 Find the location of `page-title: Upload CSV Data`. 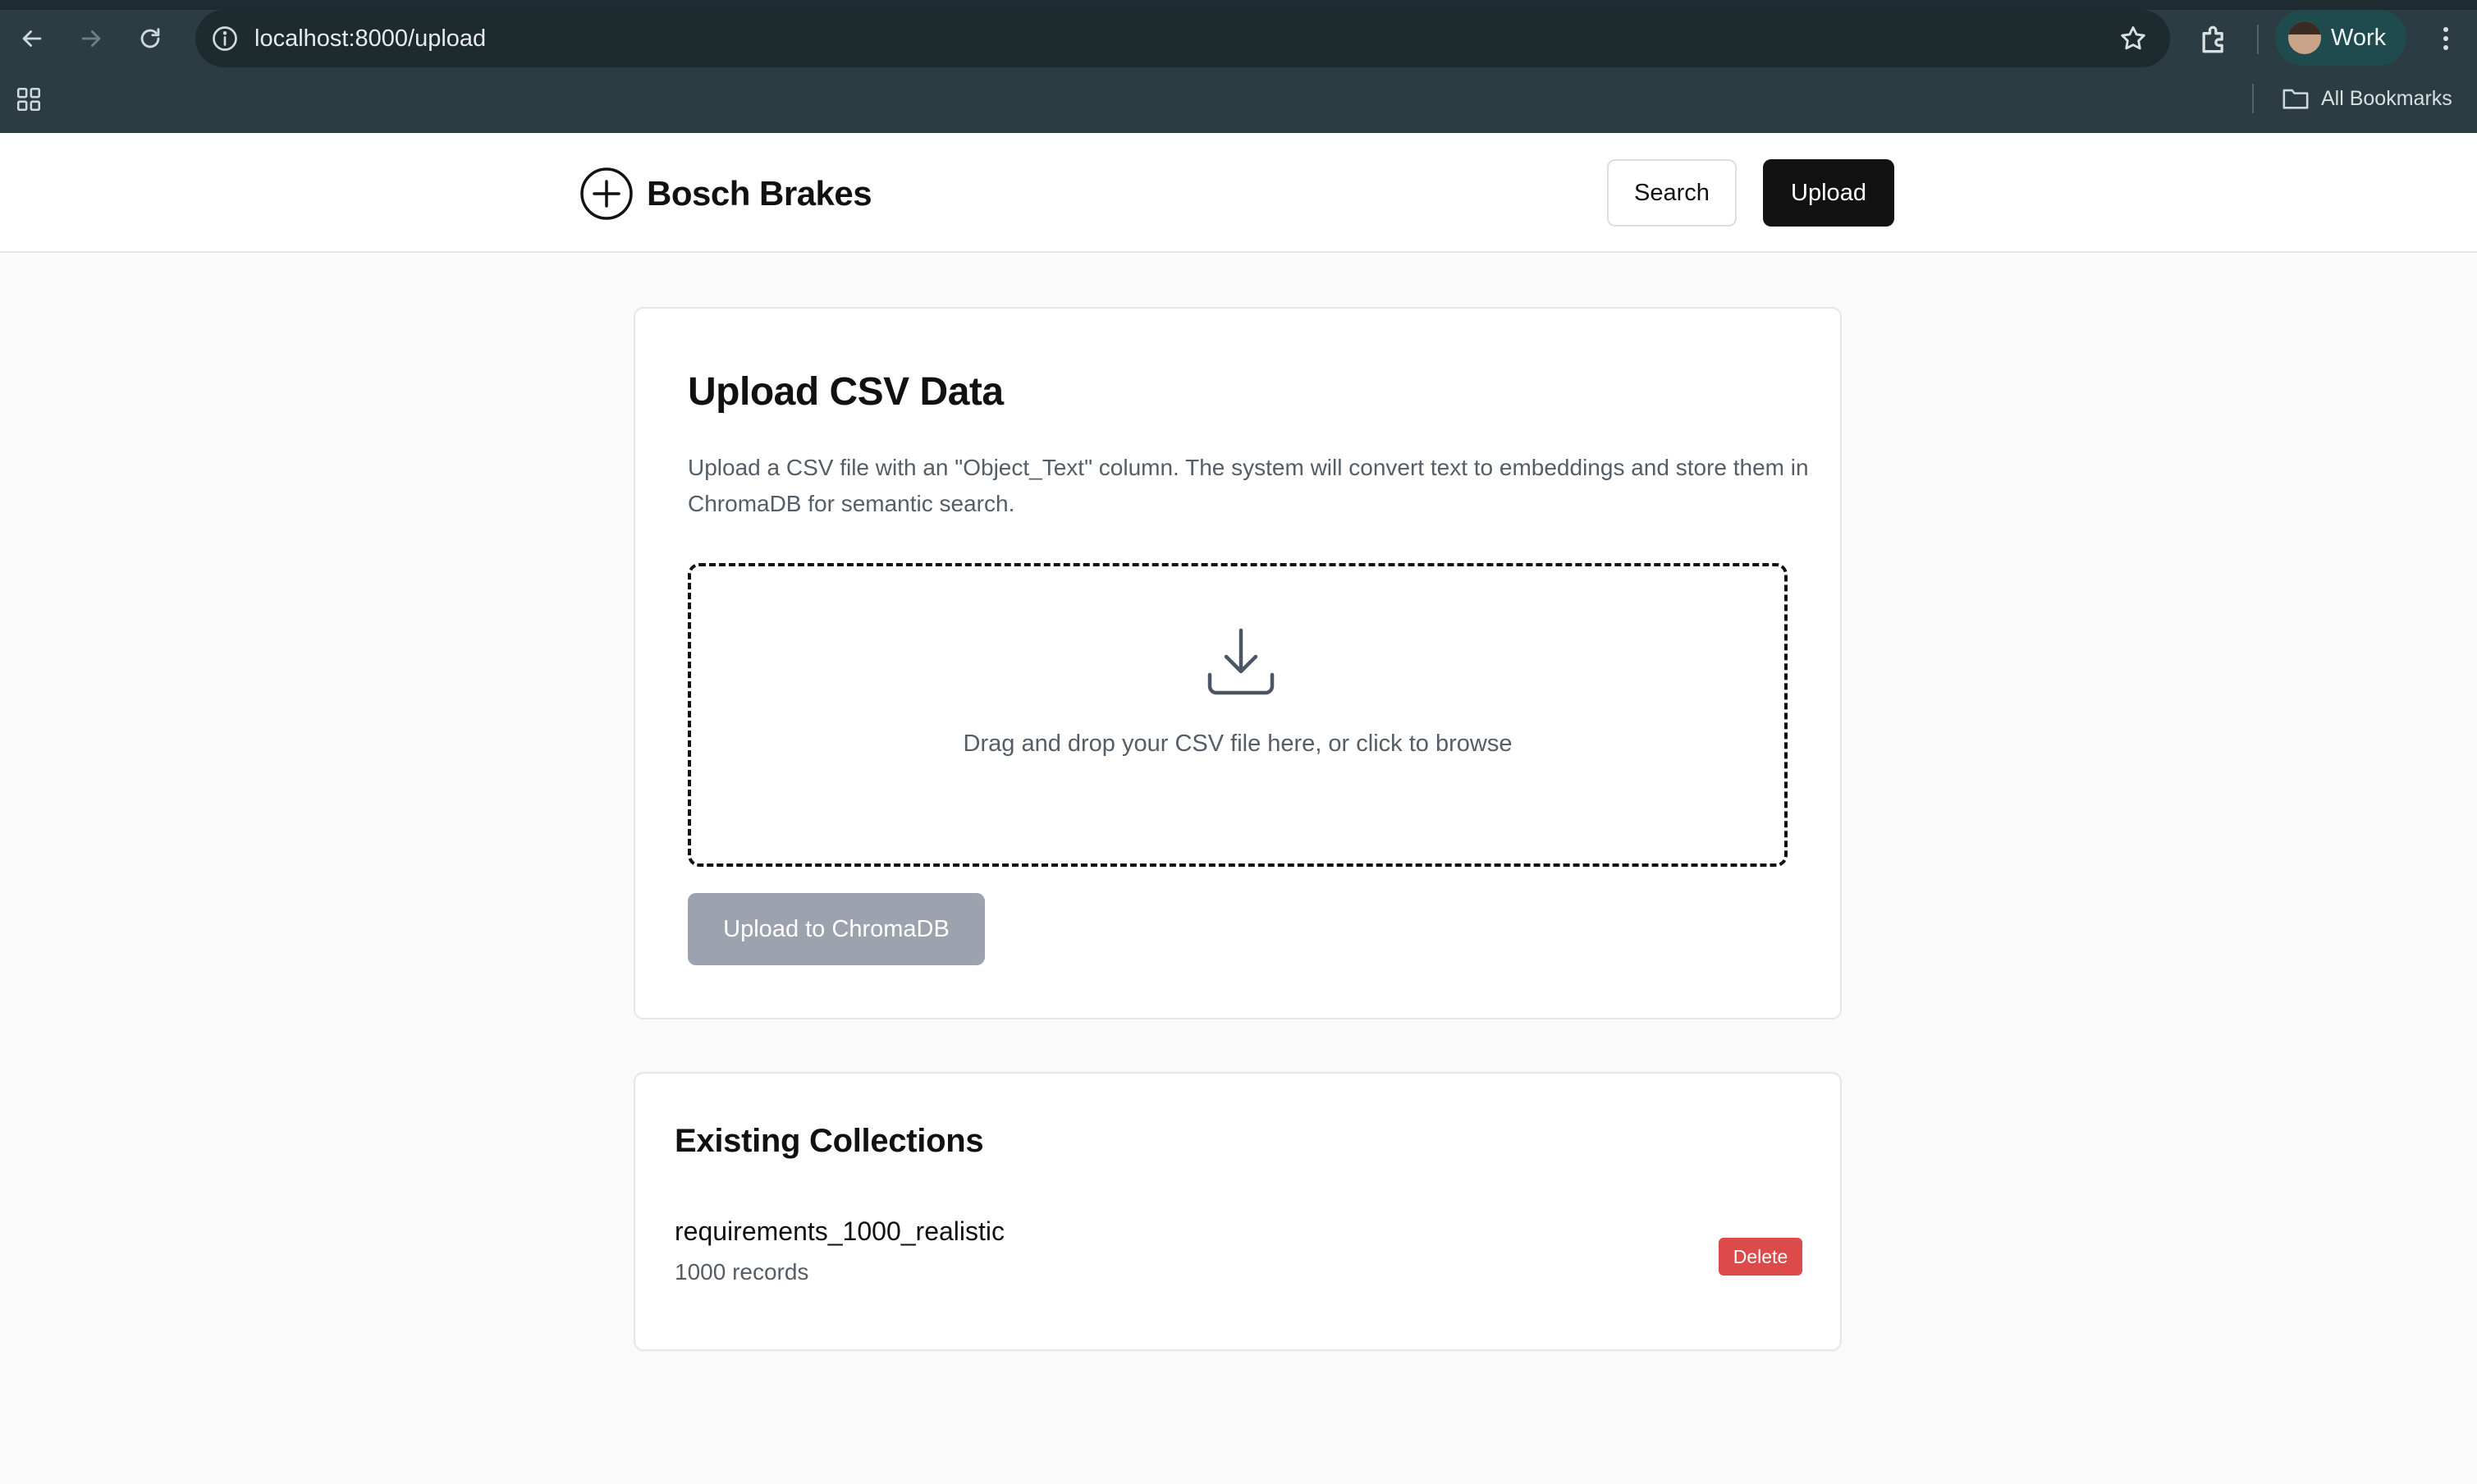

page-title: Upload CSV Data is located at coordinates (846, 392).